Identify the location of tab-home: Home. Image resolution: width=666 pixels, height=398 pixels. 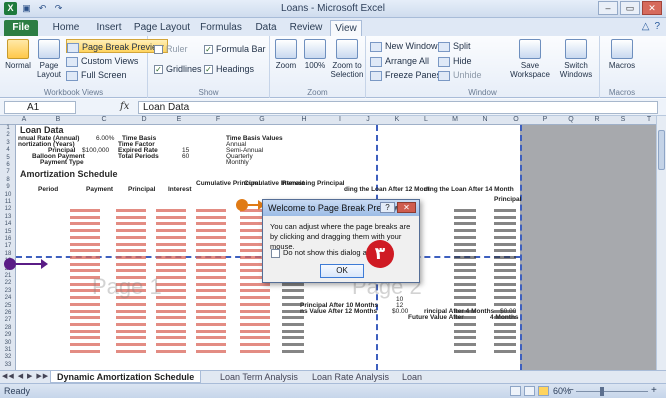
(66, 28).